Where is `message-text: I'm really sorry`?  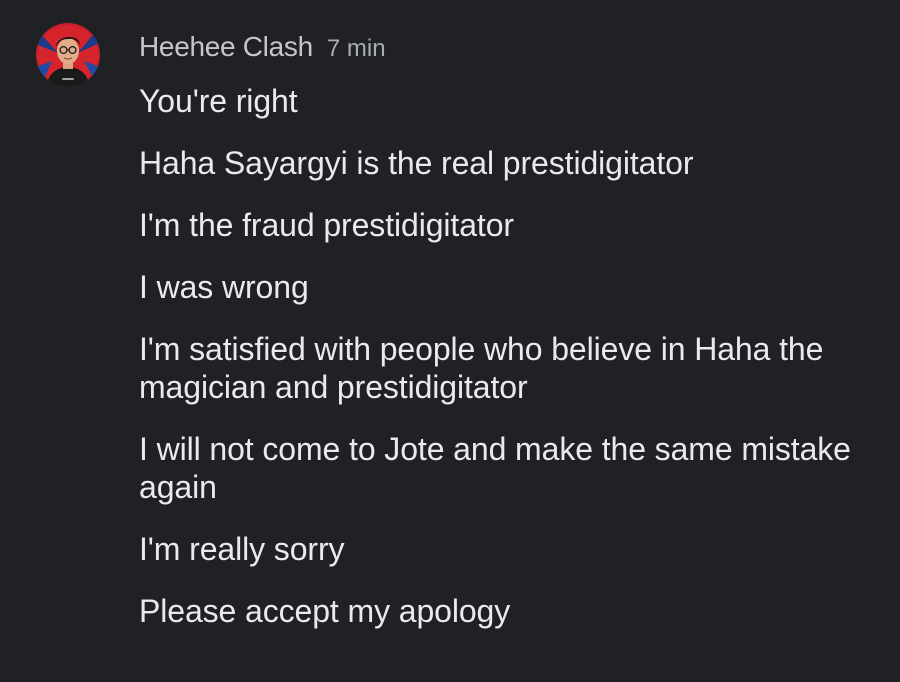
message-text: I'm really sorry is located at coordinates (242, 549).